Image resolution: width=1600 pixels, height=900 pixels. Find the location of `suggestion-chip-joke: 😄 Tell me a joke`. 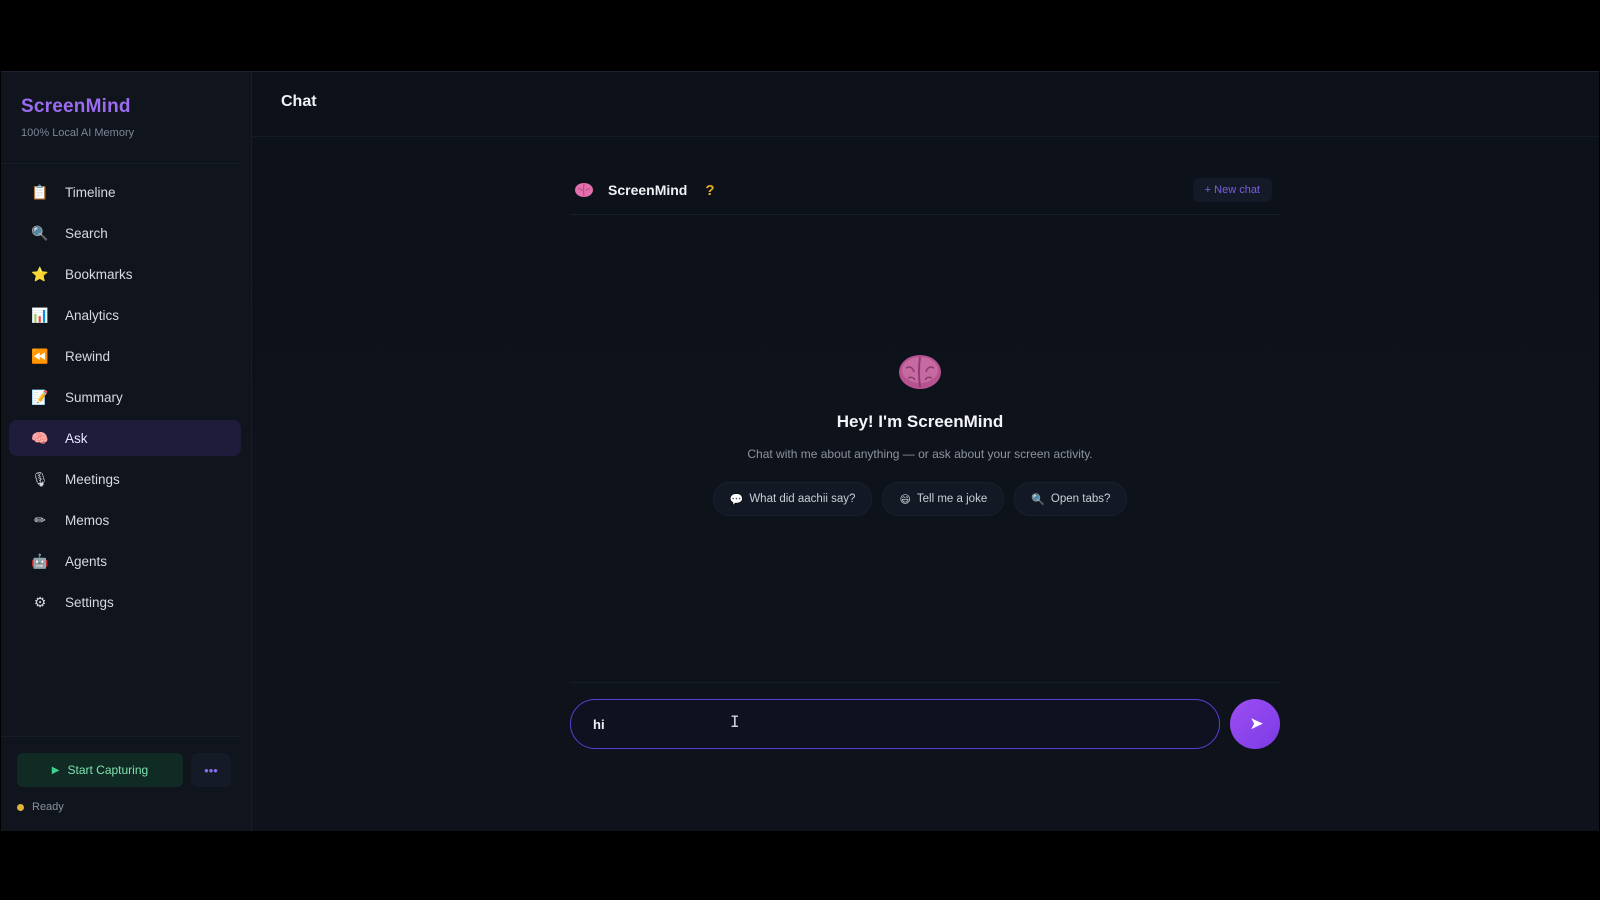

suggestion-chip-joke: 😄 Tell me a joke is located at coordinates (943, 499).